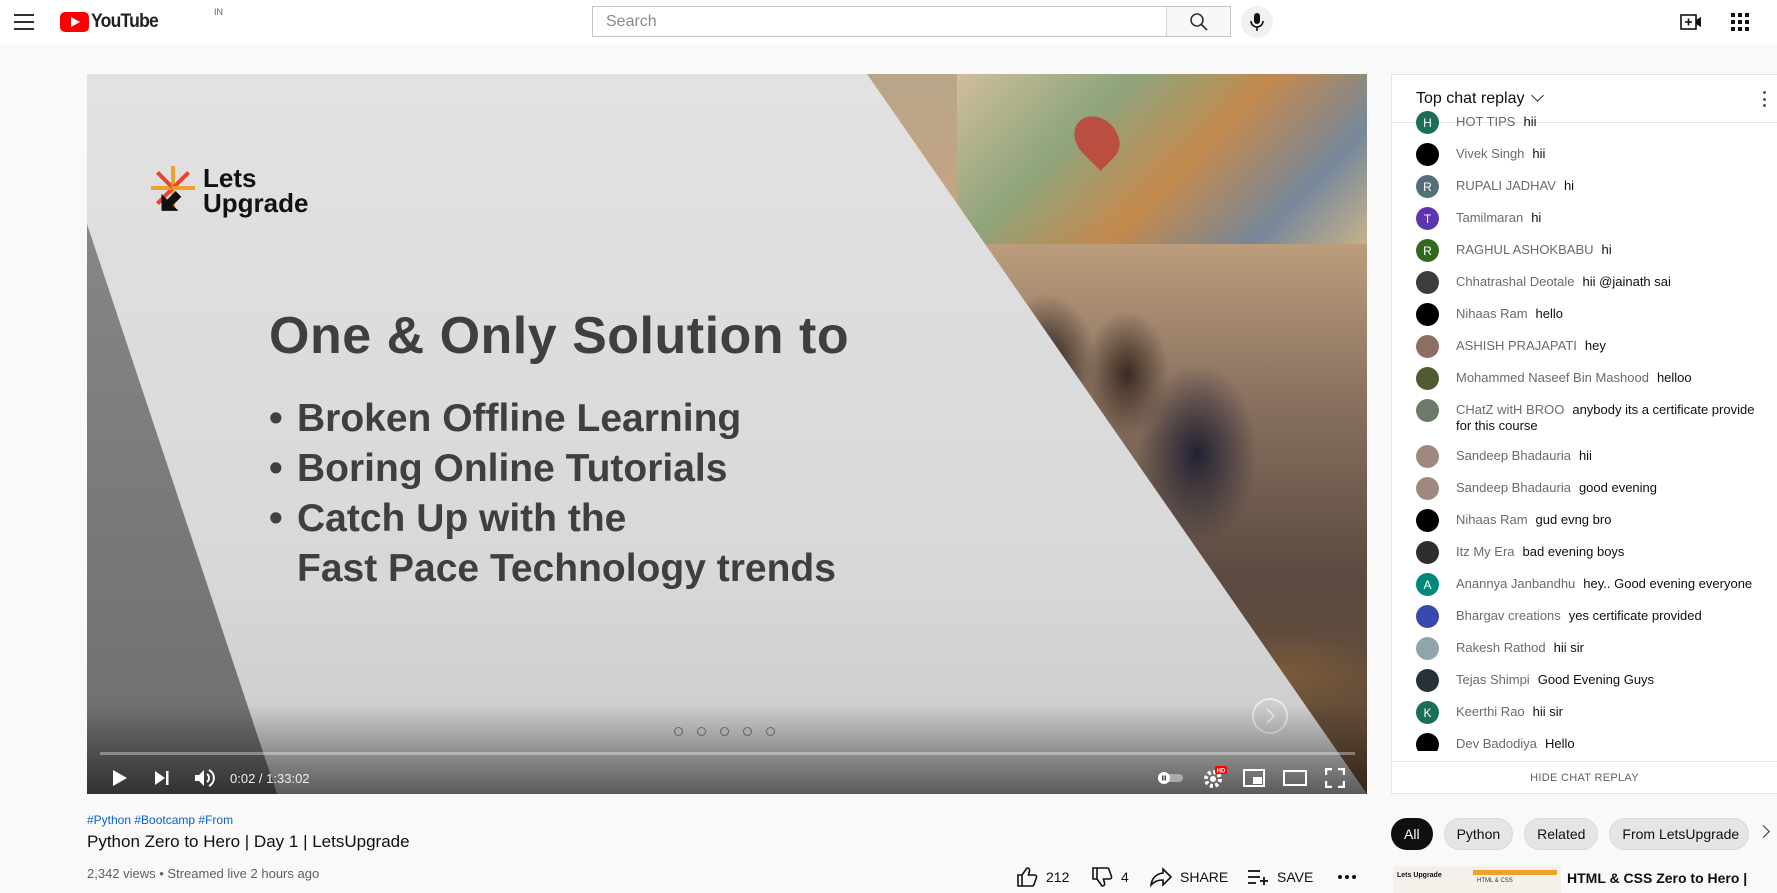  I want to click on chat-author: Chhatrashal Deotale, so click(1515, 281).